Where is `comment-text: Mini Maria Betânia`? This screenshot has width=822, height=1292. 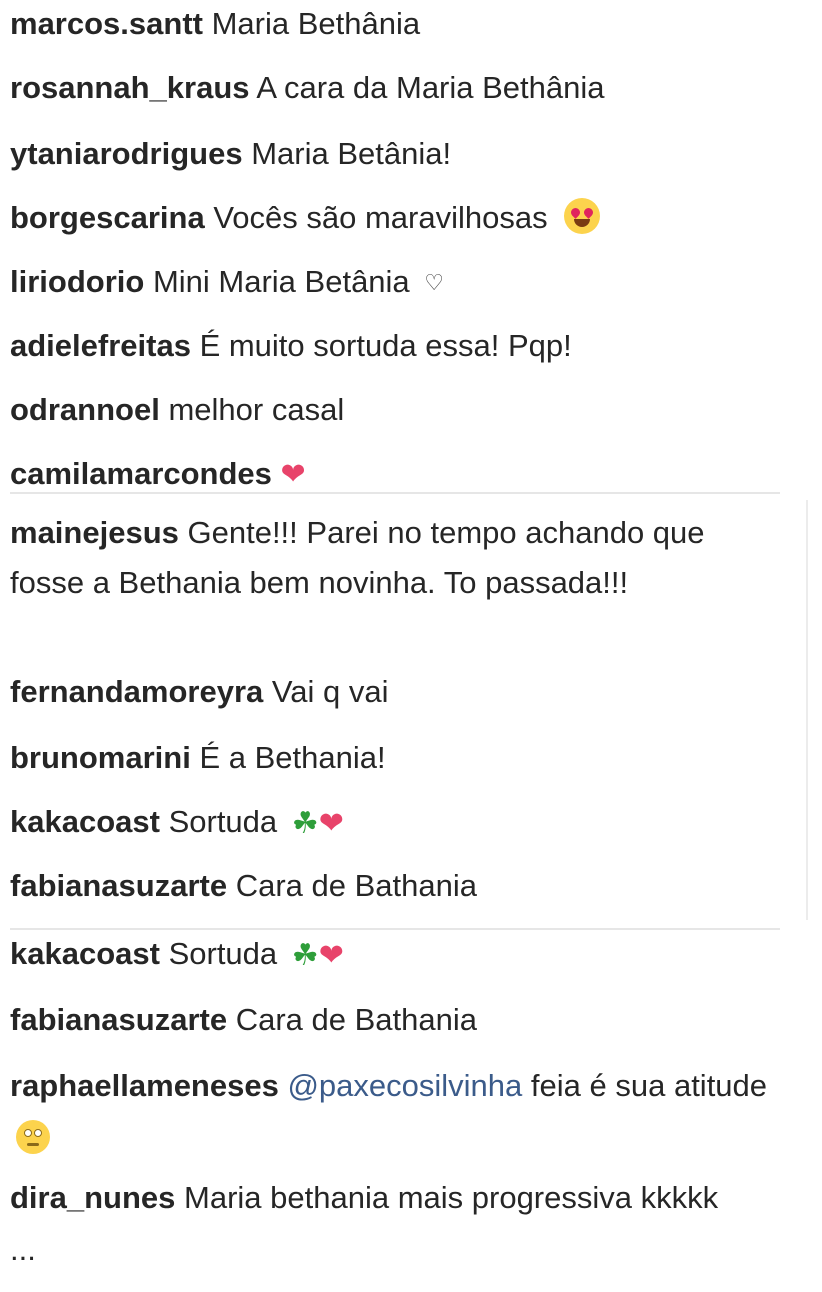 comment-text: Mini Maria Betânia is located at coordinates (281, 281).